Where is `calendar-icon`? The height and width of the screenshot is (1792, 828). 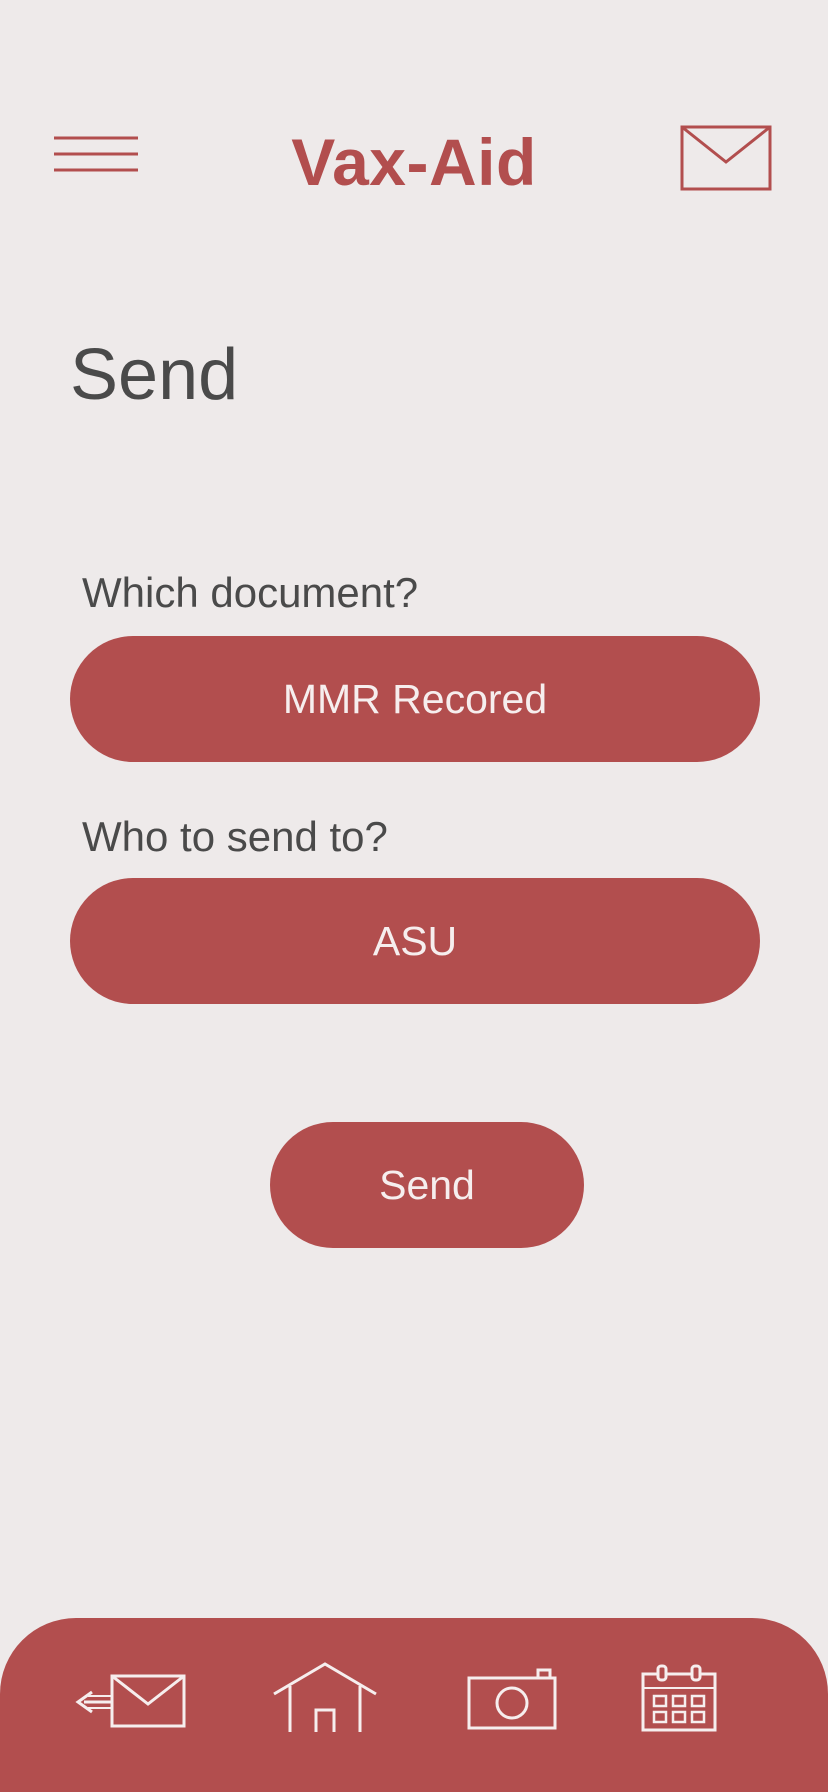
calendar-icon is located at coordinates (679, 1698).